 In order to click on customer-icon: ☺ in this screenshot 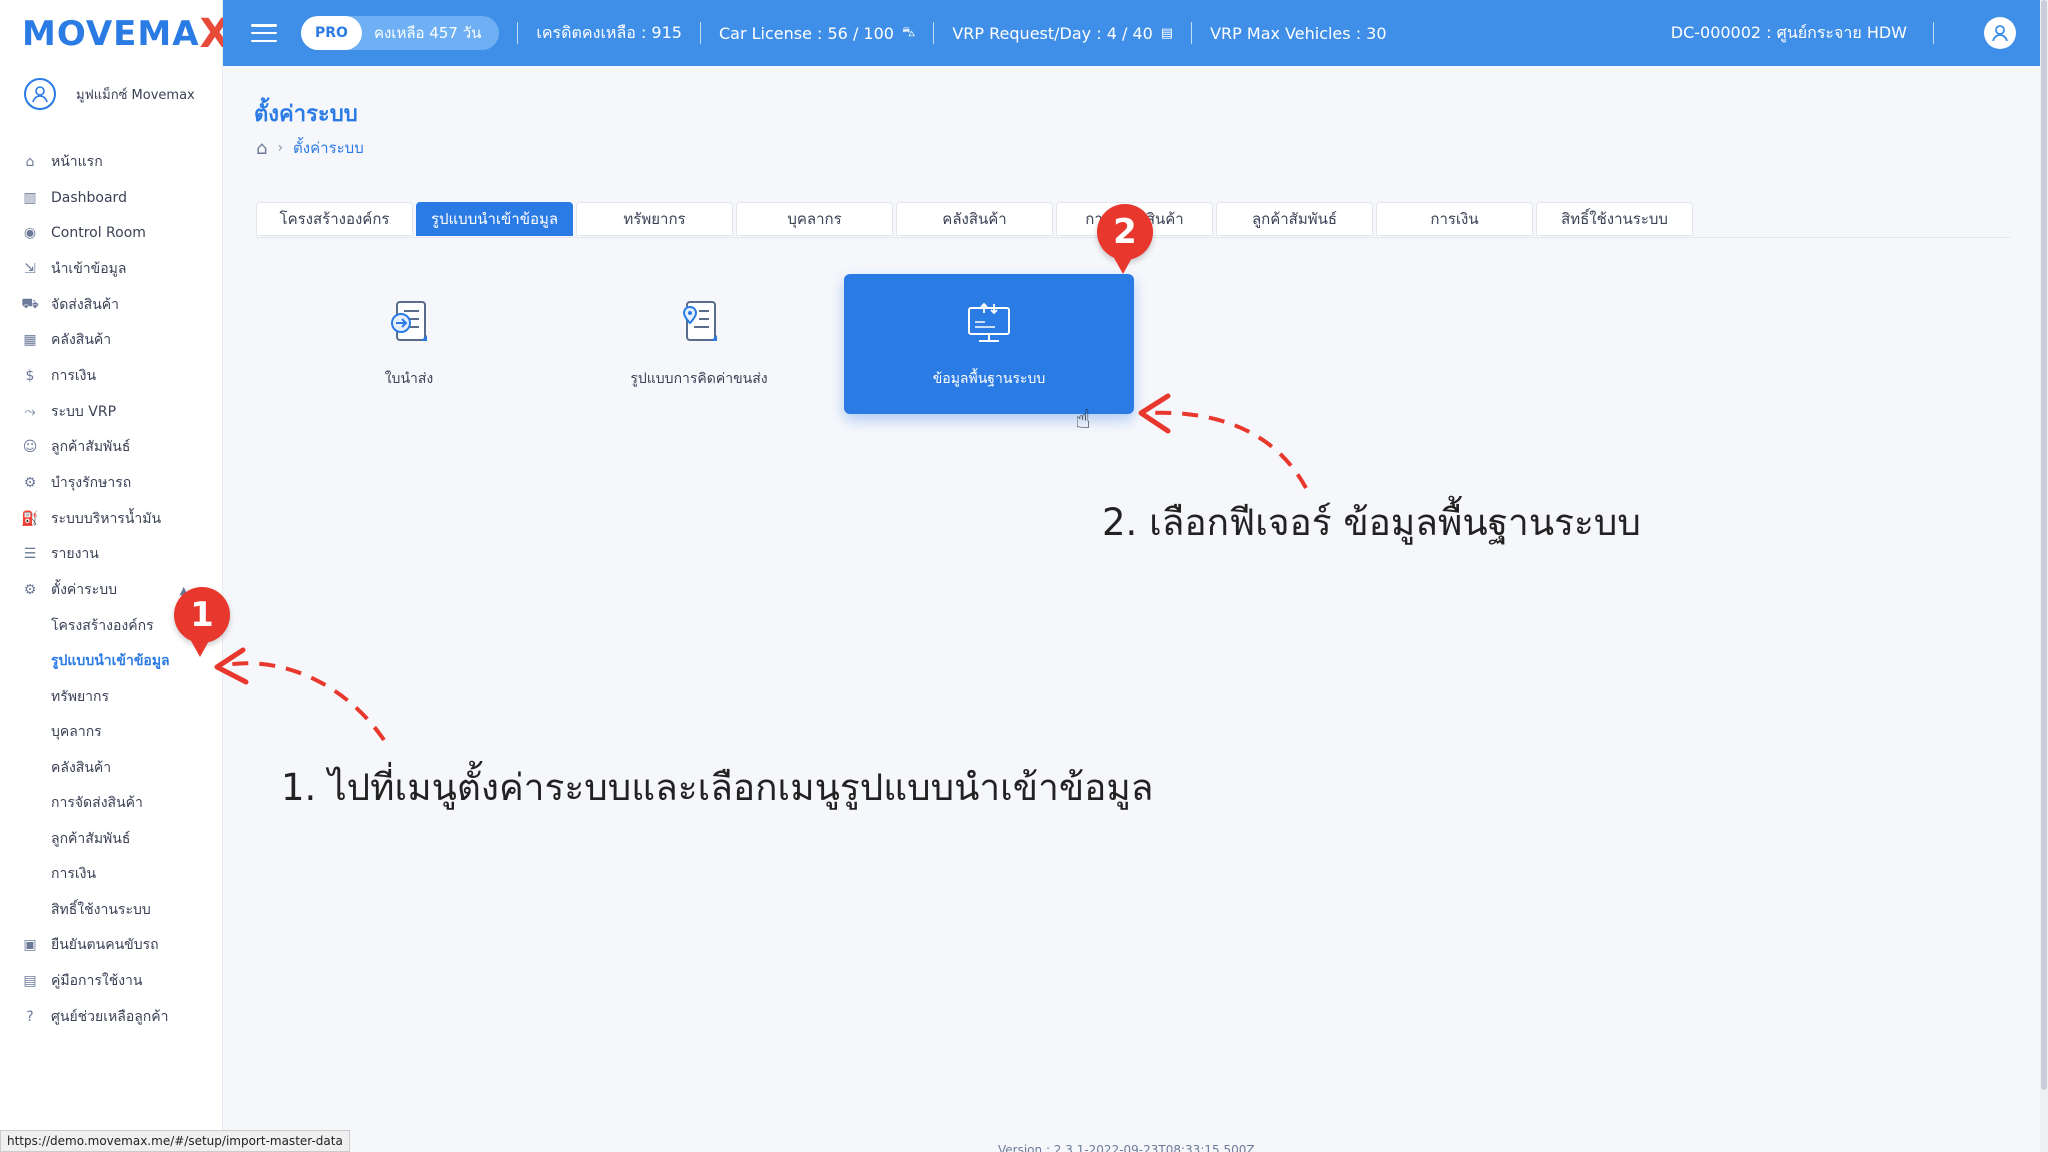, I will do `click(30, 447)`.